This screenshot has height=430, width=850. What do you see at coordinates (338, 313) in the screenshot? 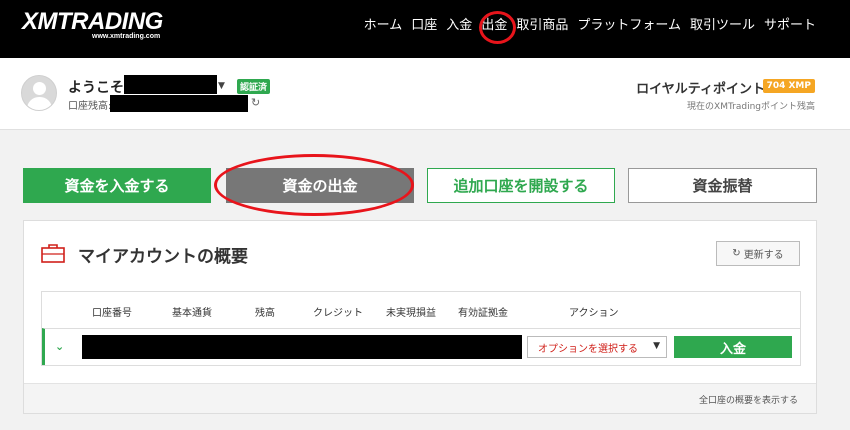
I see `col-credit: クレジット` at bounding box center [338, 313].